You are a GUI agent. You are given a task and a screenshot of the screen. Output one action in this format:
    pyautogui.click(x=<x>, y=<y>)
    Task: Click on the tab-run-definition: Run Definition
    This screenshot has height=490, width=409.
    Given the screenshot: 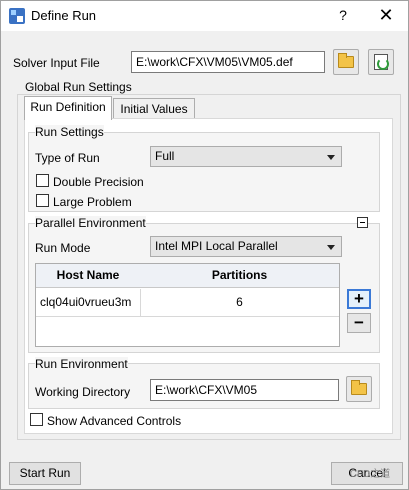 What is the action you would take?
    pyautogui.click(x=68, y=108)
    